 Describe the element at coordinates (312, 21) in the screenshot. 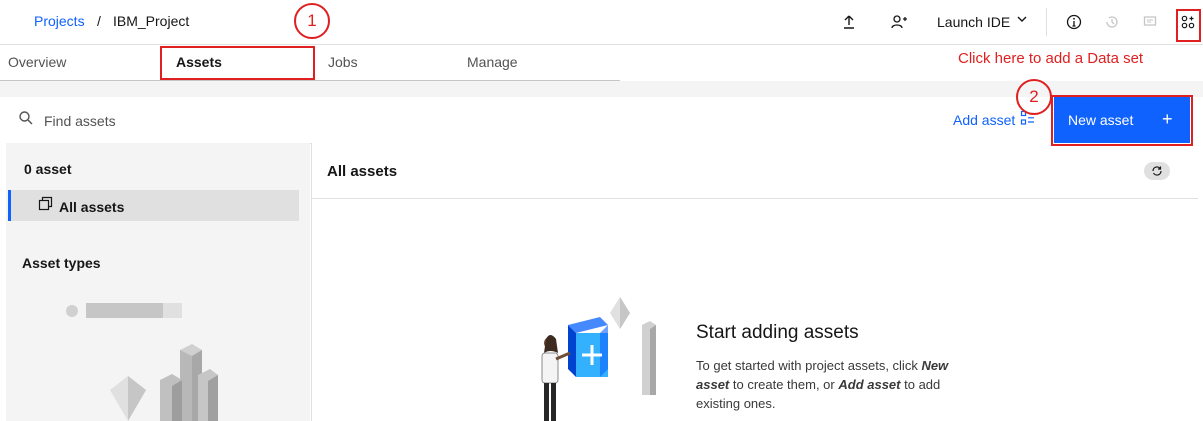

I see `annotation-step-1: 1` at that location.